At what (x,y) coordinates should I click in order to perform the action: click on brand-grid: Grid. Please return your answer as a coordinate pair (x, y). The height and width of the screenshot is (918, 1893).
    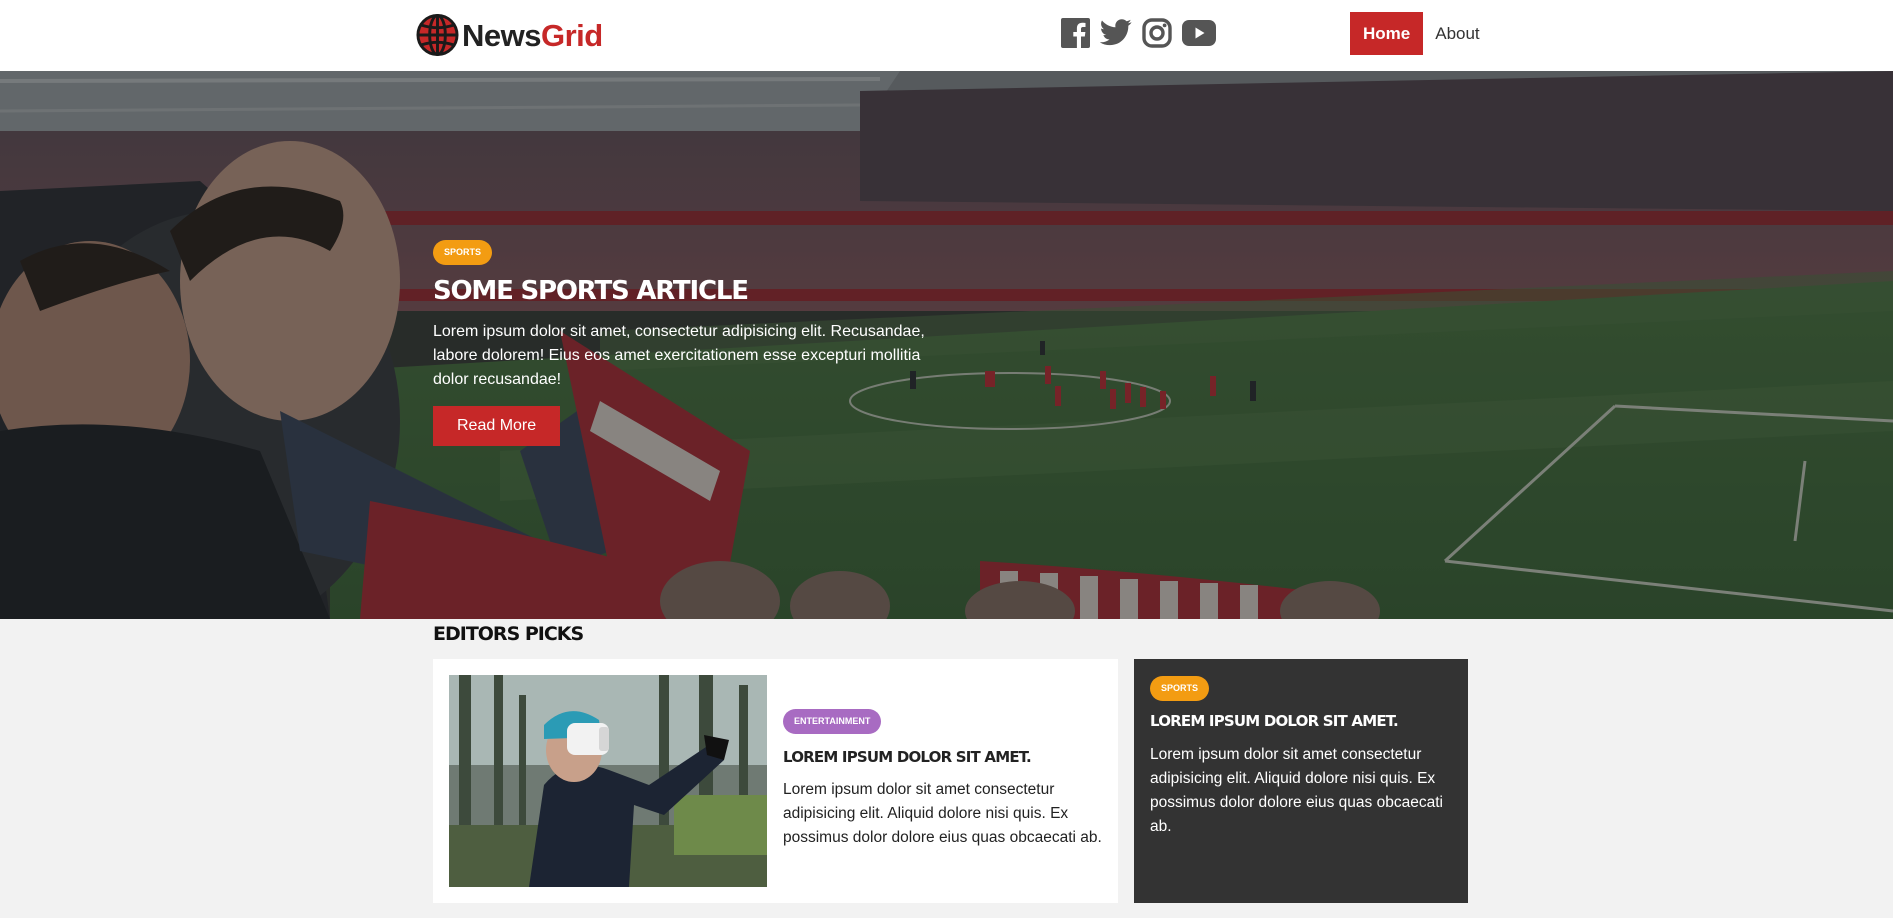
    Looking at the image, I should click on (571, 35).